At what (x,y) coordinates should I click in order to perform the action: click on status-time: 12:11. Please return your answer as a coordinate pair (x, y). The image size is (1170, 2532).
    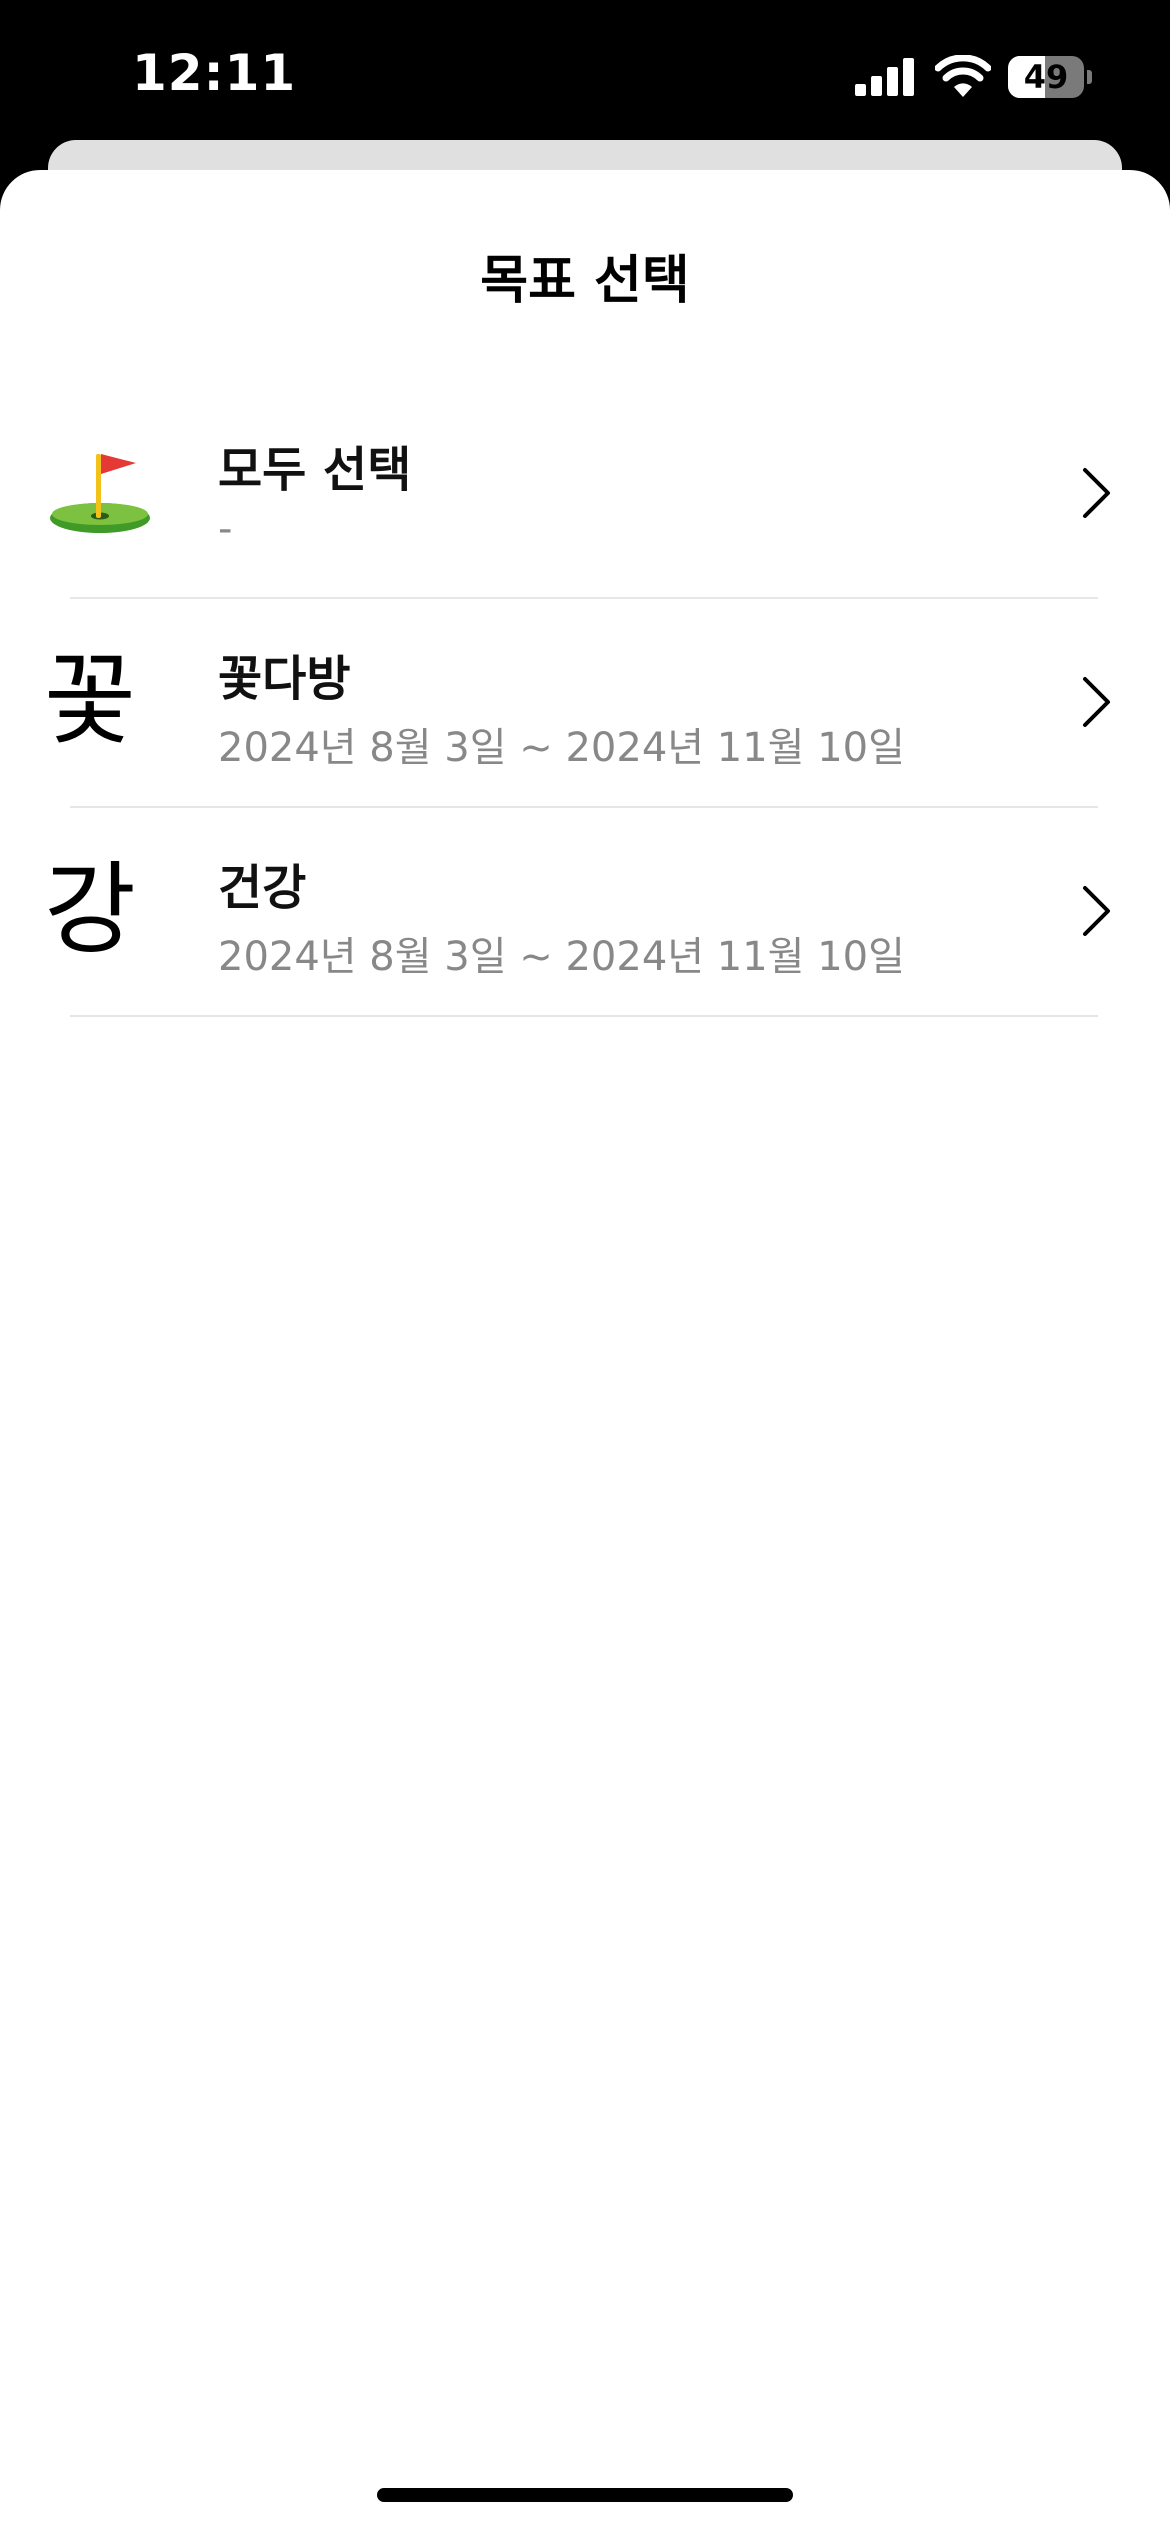
    Looking at the image, I should click on (214, 73).